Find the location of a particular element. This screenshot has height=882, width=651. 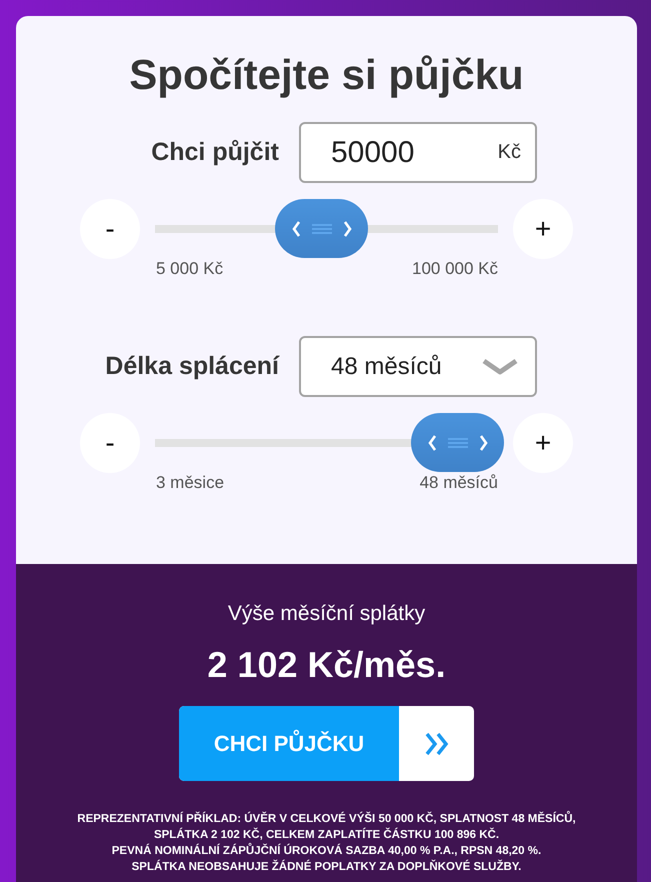

term-select: 48 měsíců is located at coordinates (418, 366).